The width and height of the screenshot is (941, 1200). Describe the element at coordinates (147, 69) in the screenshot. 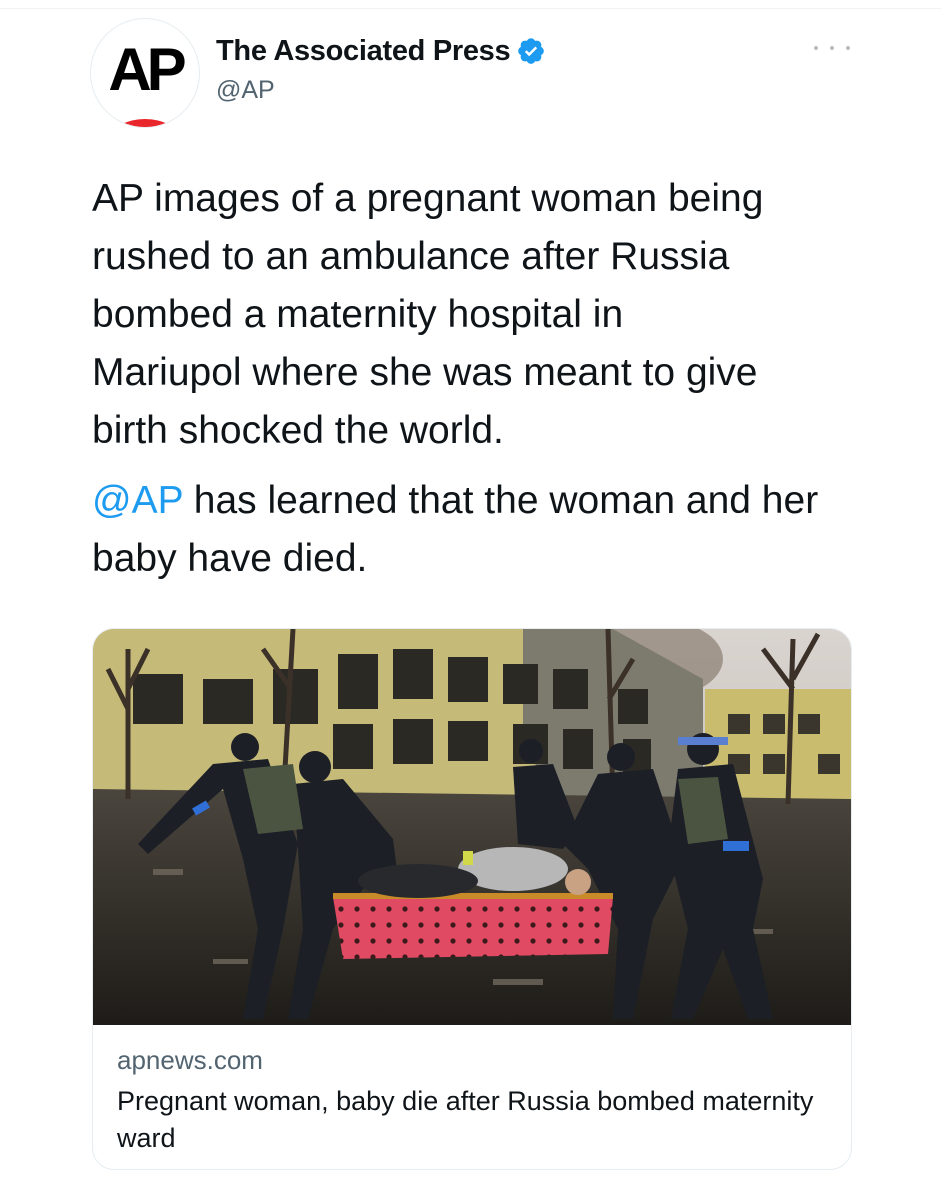

I see `avatar-logo-text: AP` at that location.